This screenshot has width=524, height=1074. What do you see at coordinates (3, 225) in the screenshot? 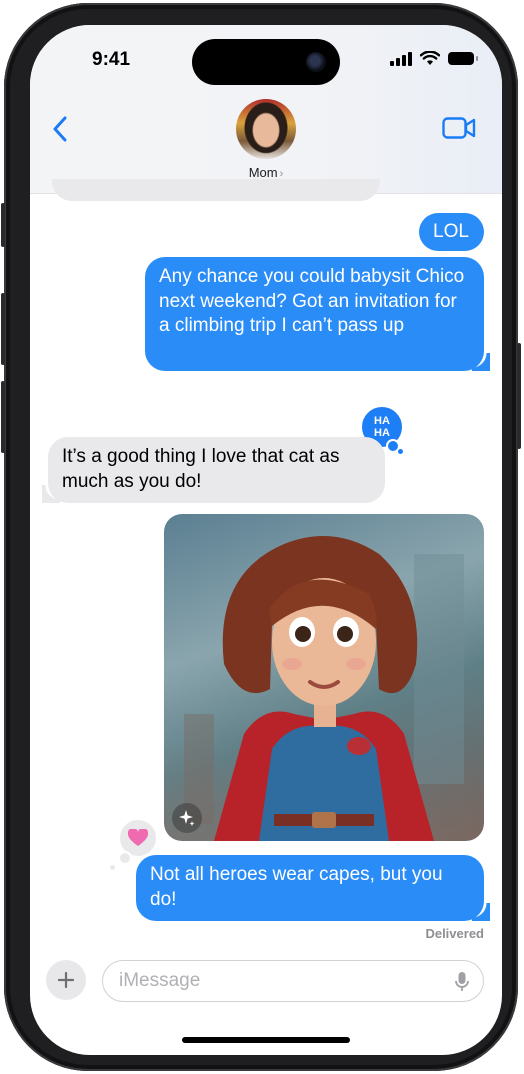
I see `action-button` at bounding box center [3, 225].